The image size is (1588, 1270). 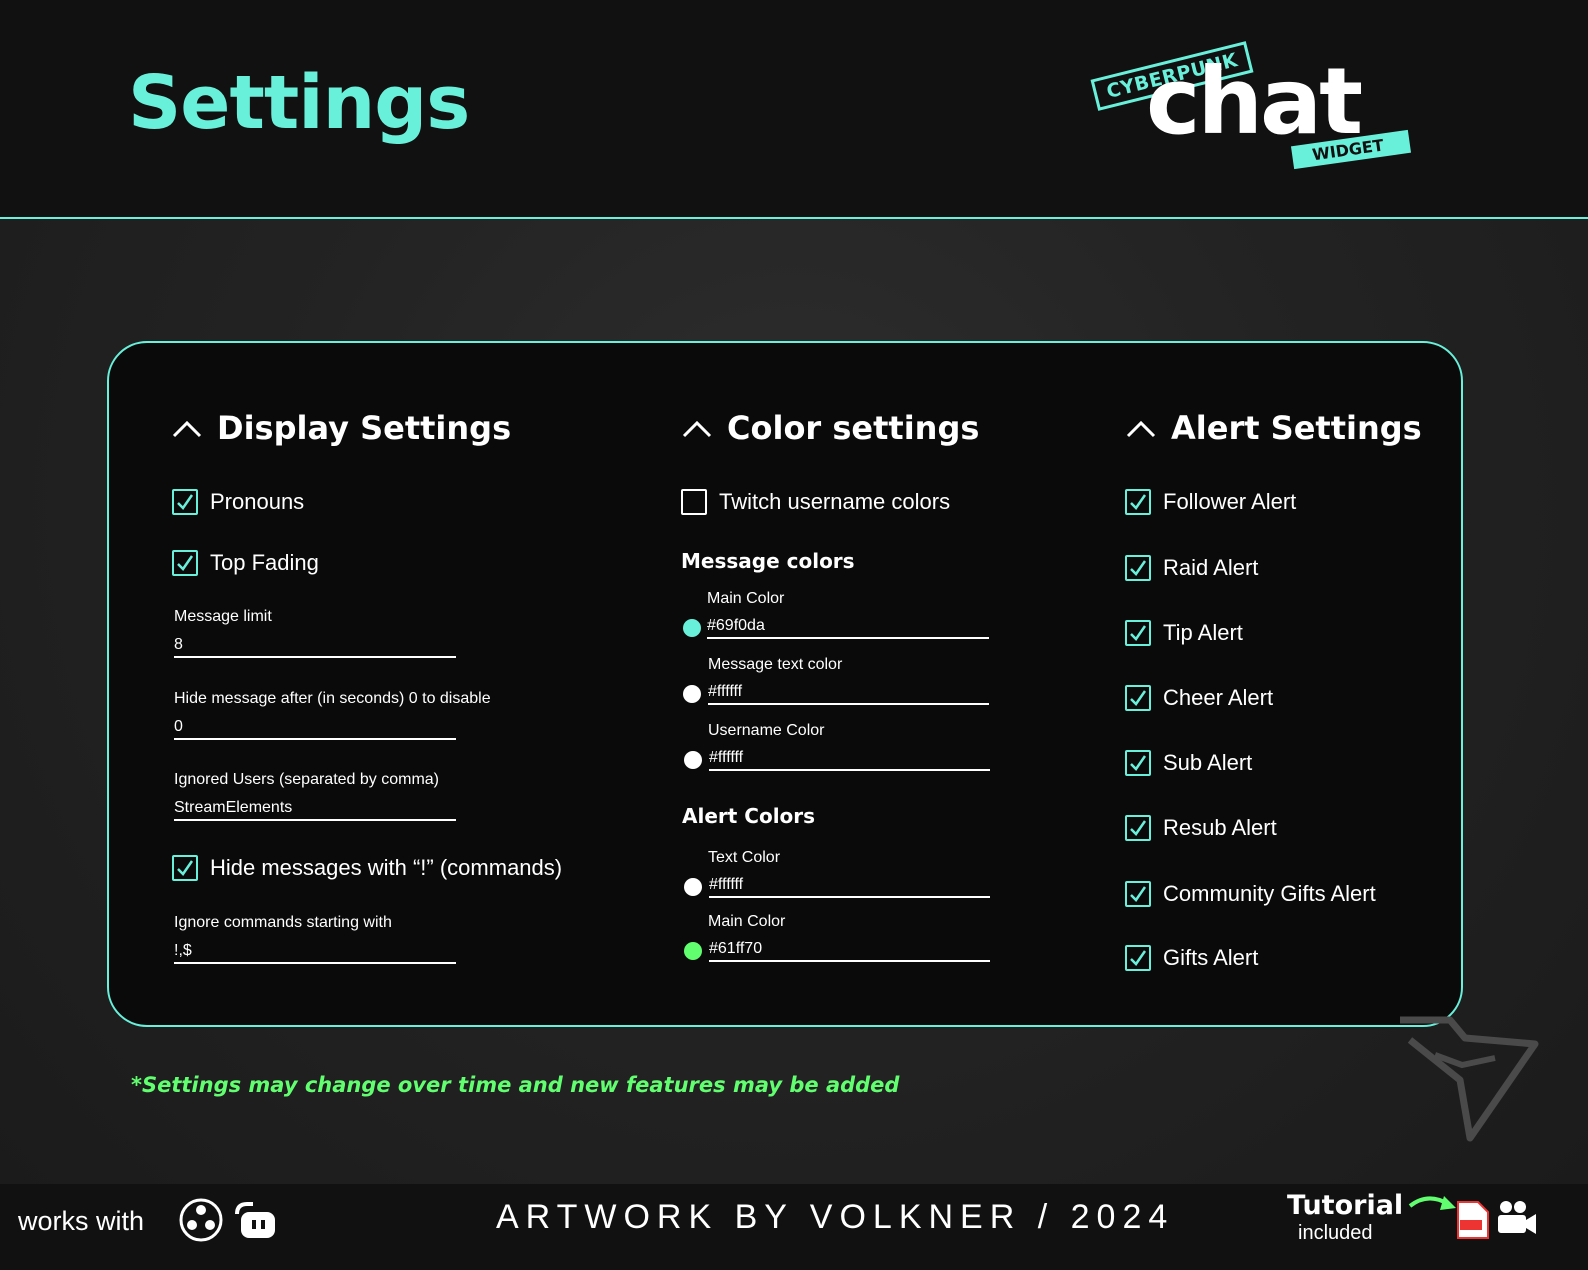 I want to click on alert-text-color-swatch, so click(x=693, y=887).